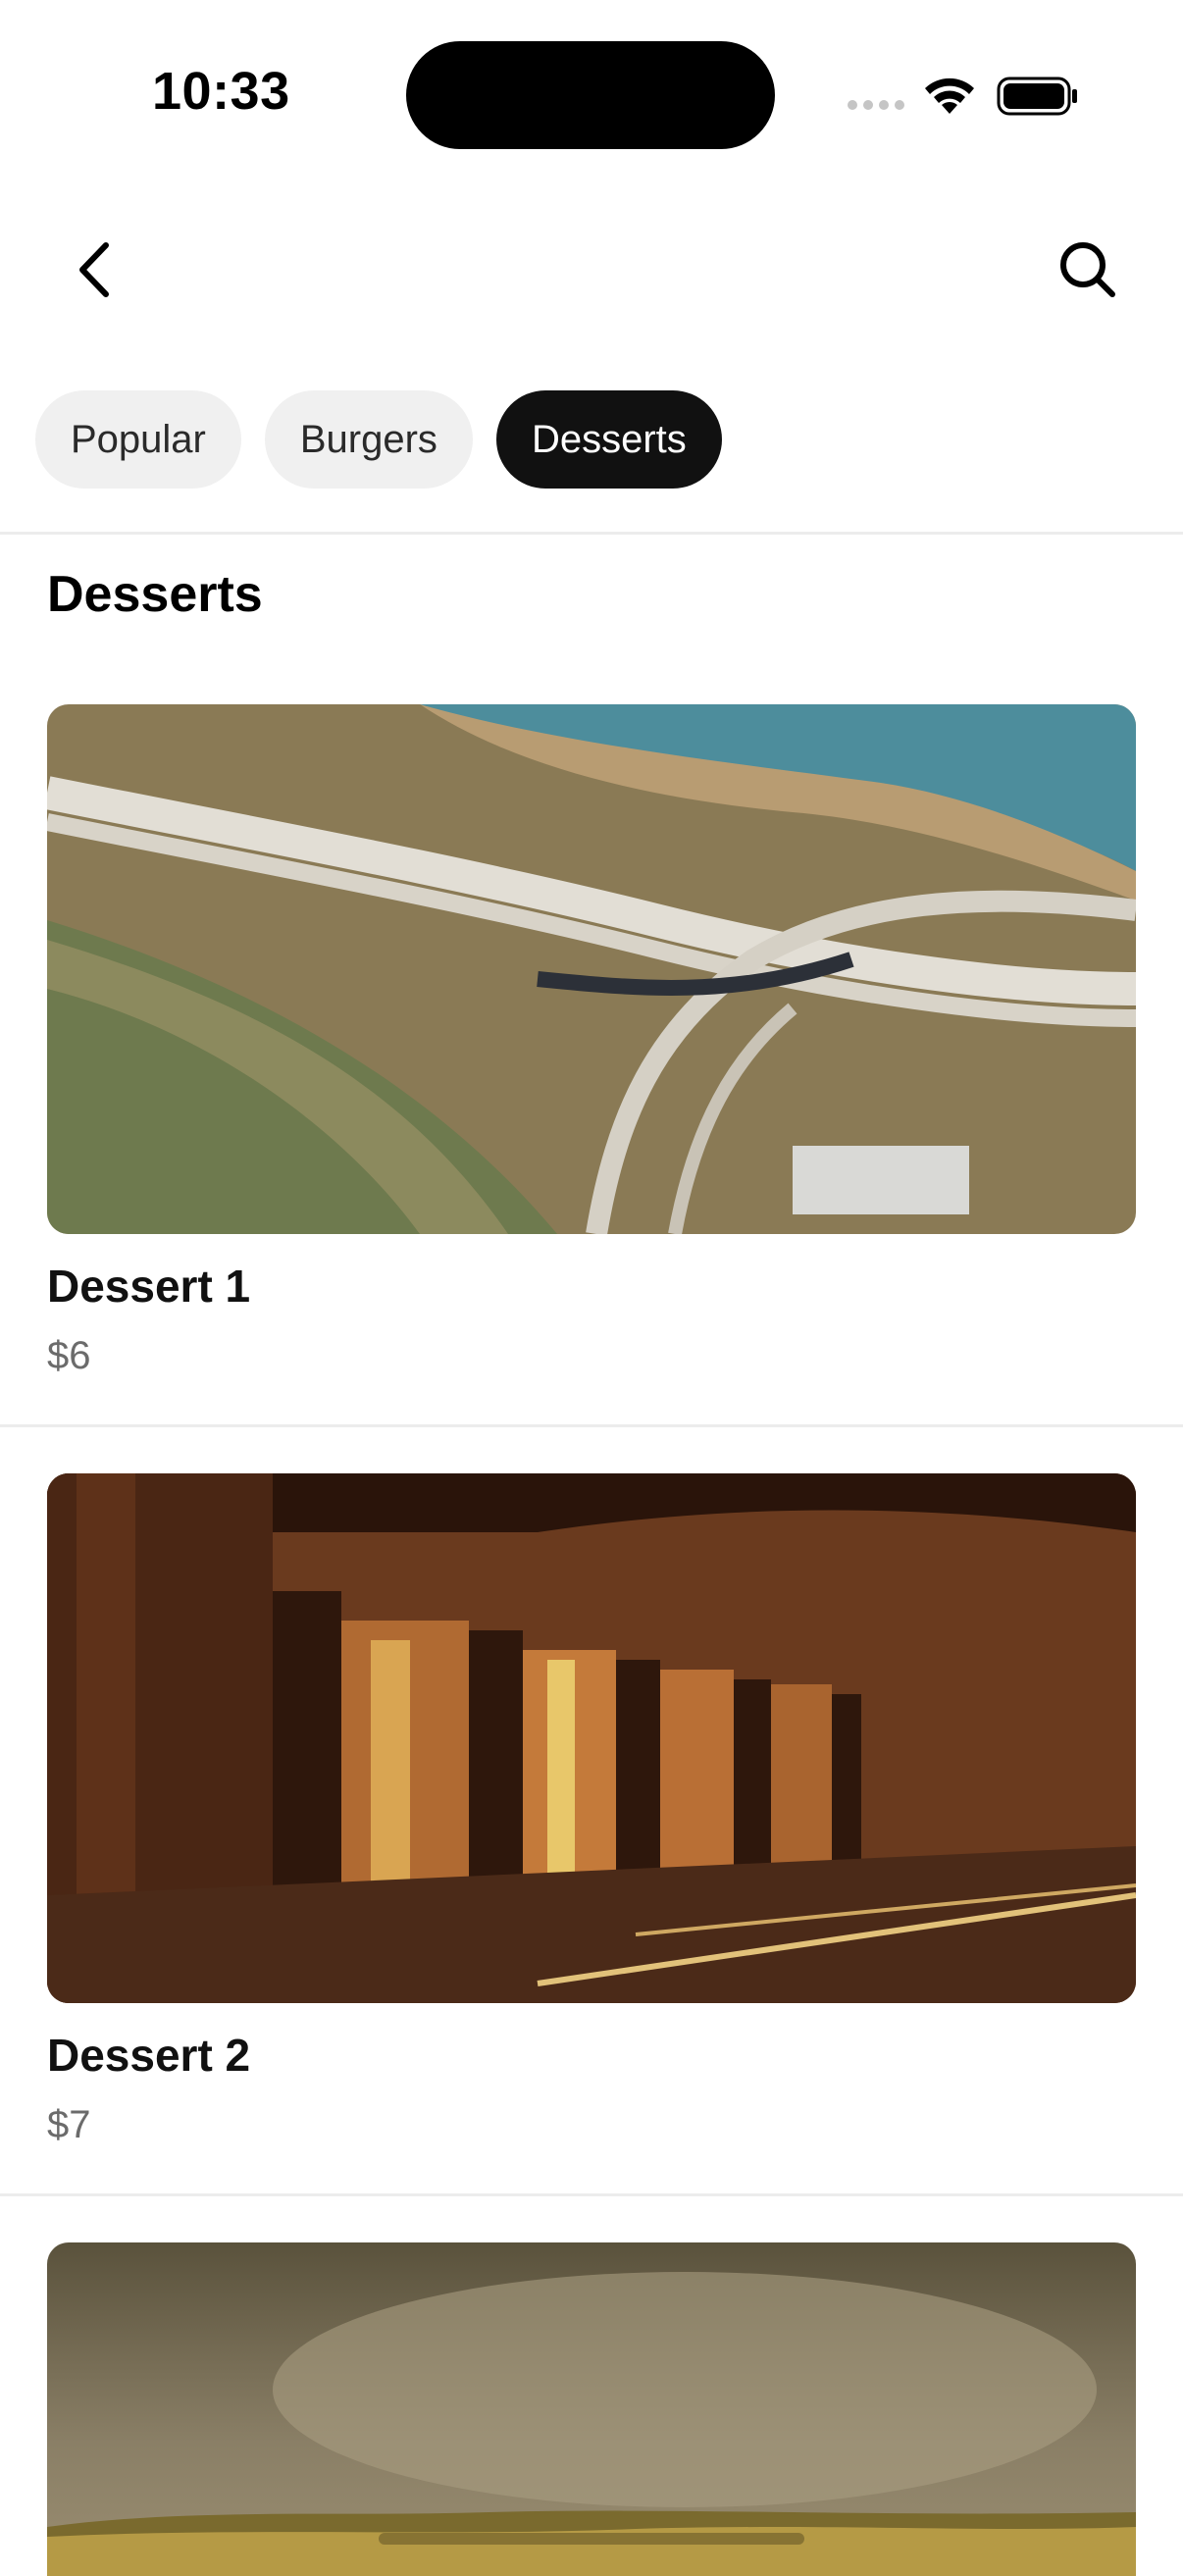 This screenshot has height=2576, width=1183. What do you see at coordinates (69, 1355) in the screenshot?
I see `menu-item-price: $6` at bounding box center [69, 1355].